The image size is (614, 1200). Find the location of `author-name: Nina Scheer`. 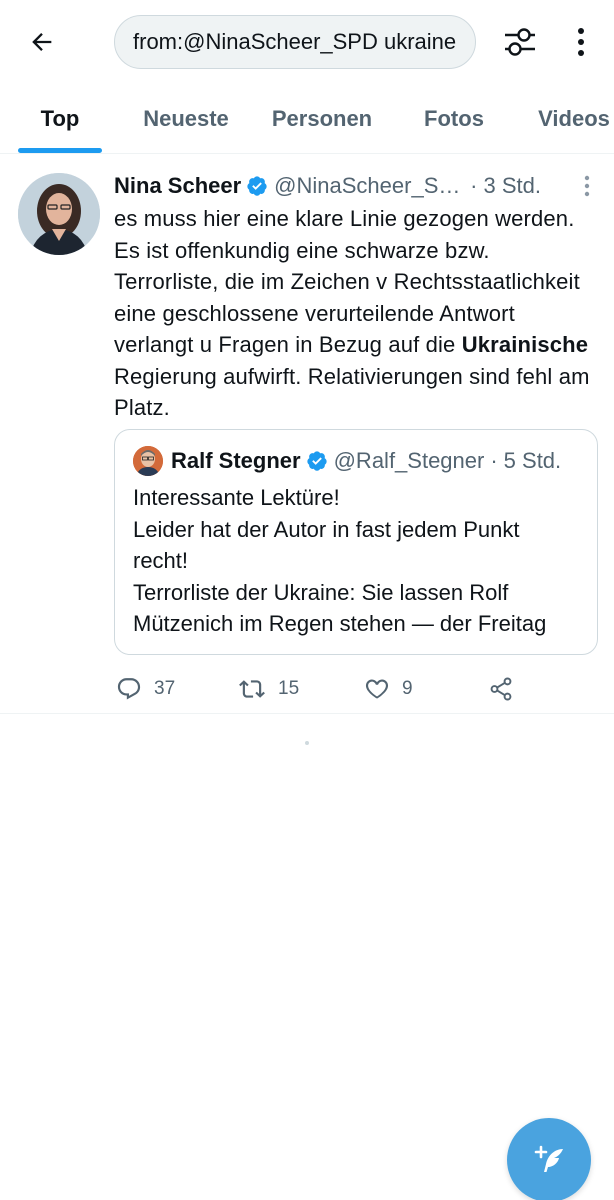

author-name: Nina Scheer is located at coordinates (177, 186).